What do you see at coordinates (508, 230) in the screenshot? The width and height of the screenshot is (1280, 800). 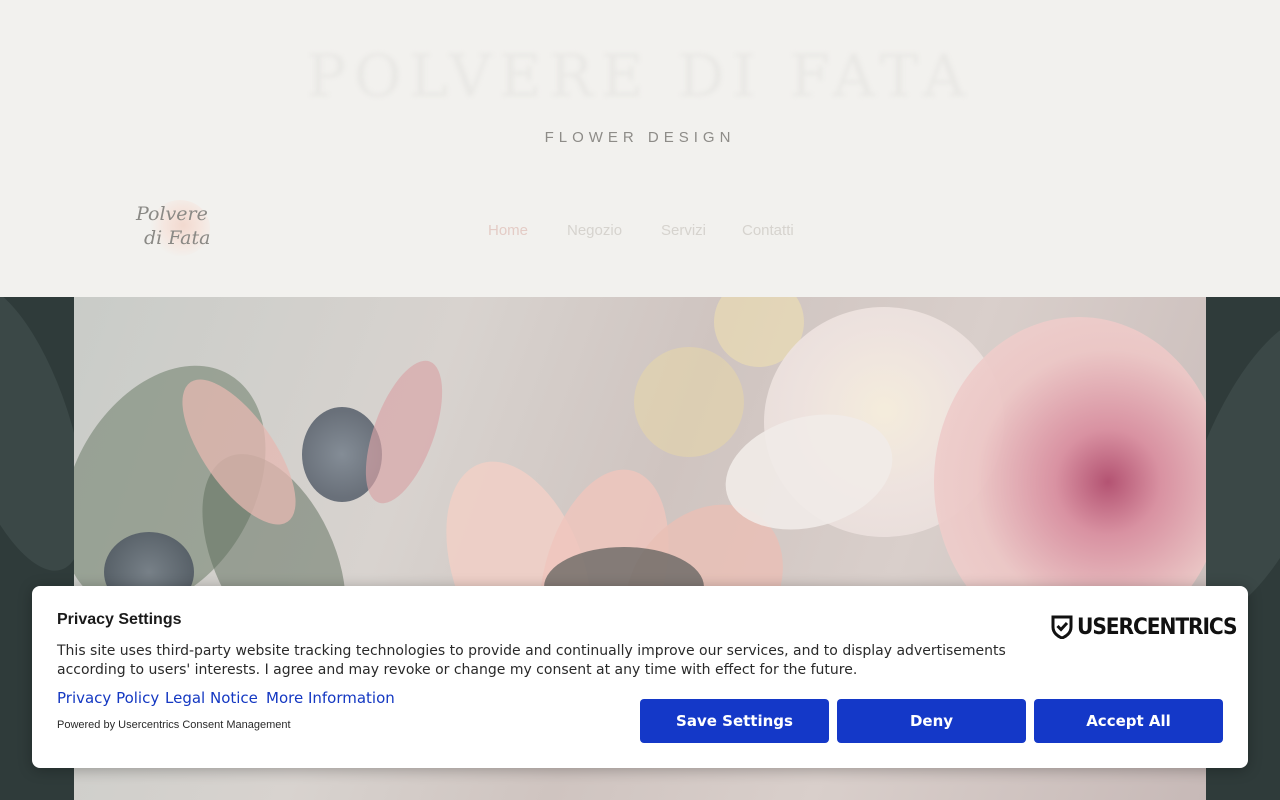 I see `nav-item-home: Home` at bounding box center [508, 230].